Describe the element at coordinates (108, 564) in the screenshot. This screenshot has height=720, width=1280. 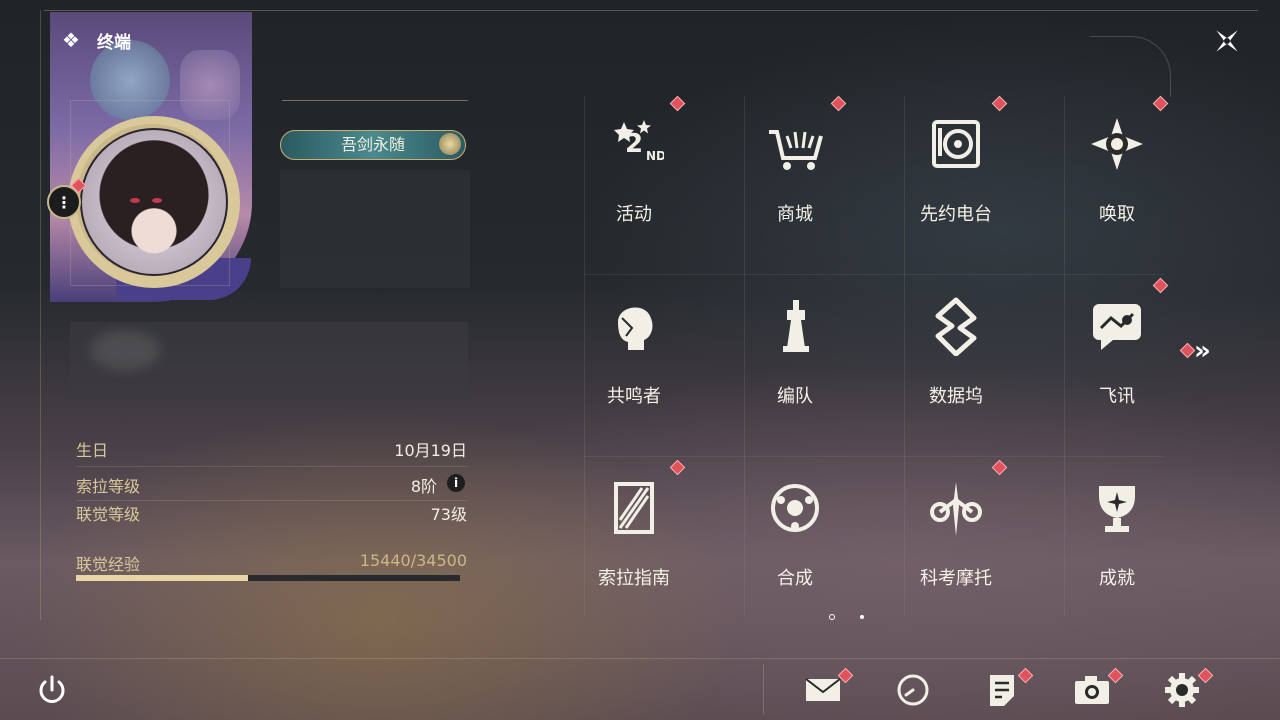
I see `union-exp-label: 联觉经验` at that location.